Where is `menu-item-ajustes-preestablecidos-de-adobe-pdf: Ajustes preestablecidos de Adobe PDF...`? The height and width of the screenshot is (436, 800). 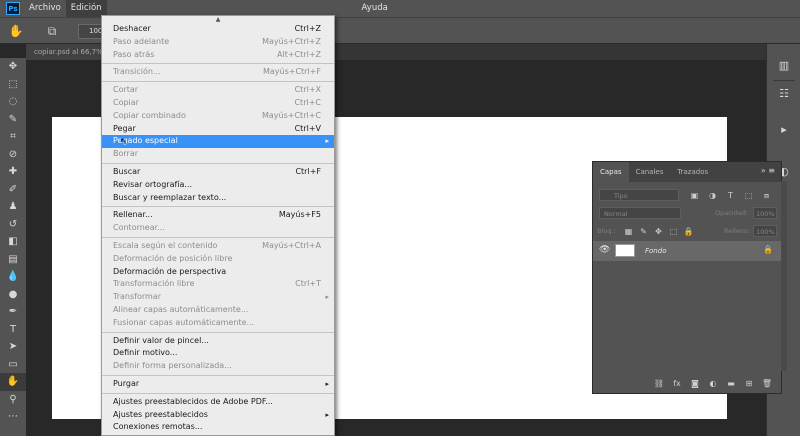 menu-item-ajustes-preestablecidos-de-adobe-pdf: Ajustes preestablecidos de Adobe PDF... is located at coordinates (218, 402).